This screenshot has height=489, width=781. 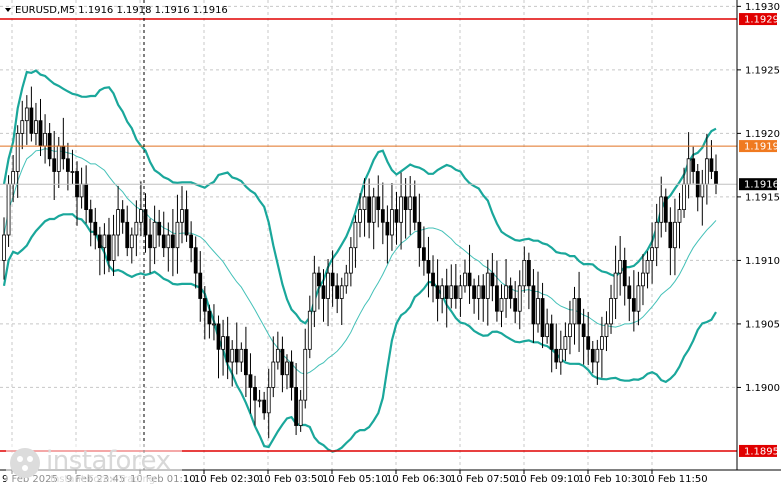 I want to click on current-price-label: 1.1919, so click(x=761, y=147).